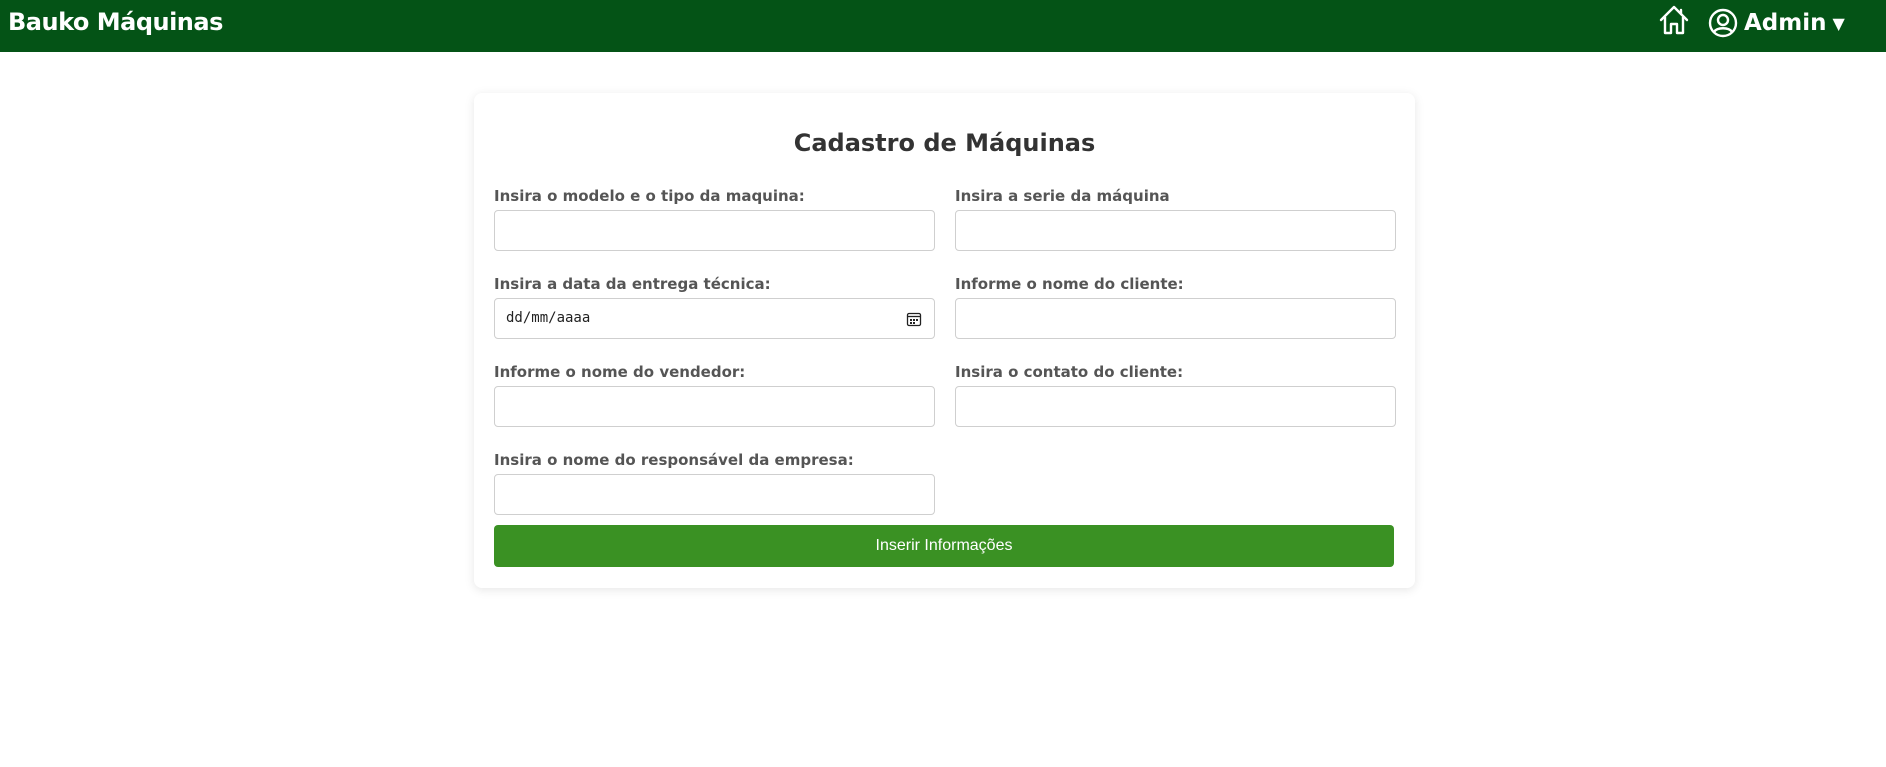  I want to click on user-name: Admin, so click(1785, 23).